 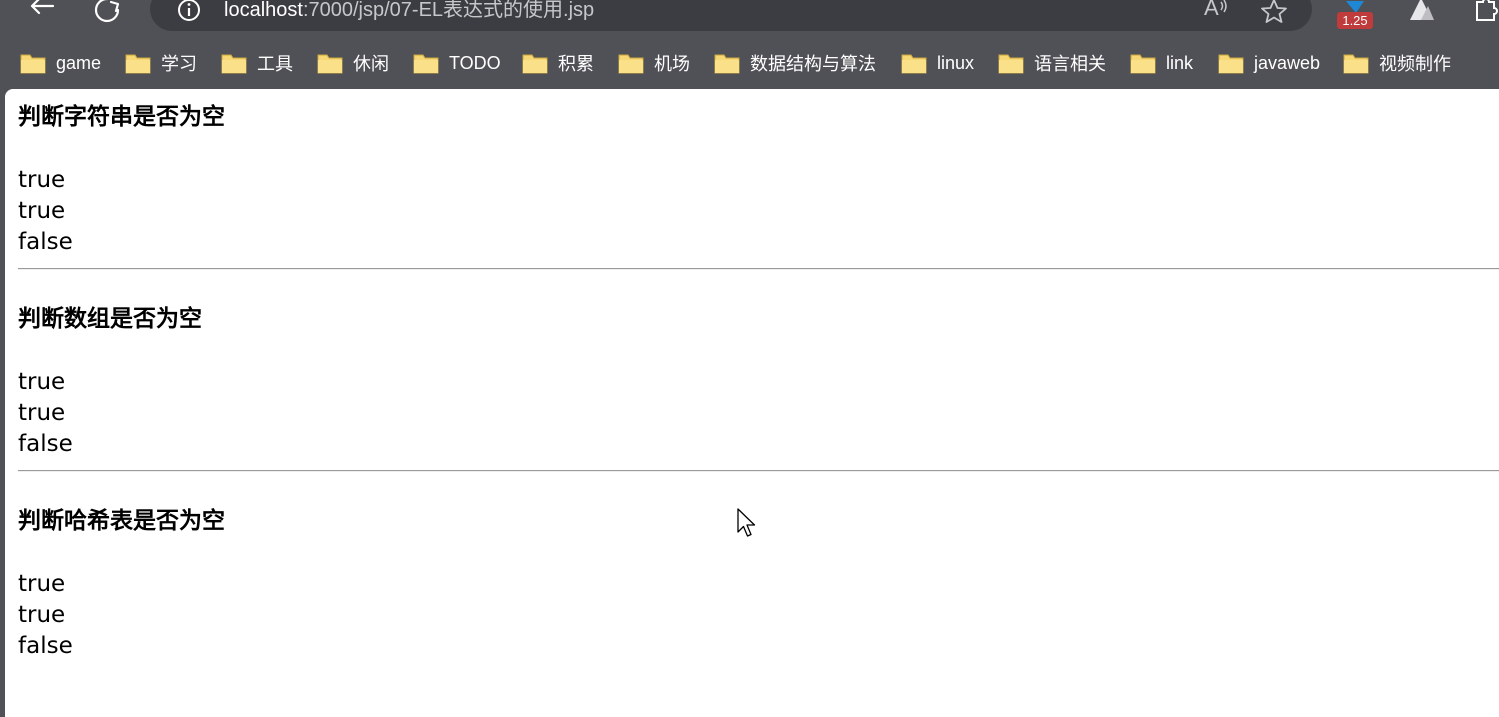 I want to click on bookmark-label: 学习, so click(x=179, y=64).